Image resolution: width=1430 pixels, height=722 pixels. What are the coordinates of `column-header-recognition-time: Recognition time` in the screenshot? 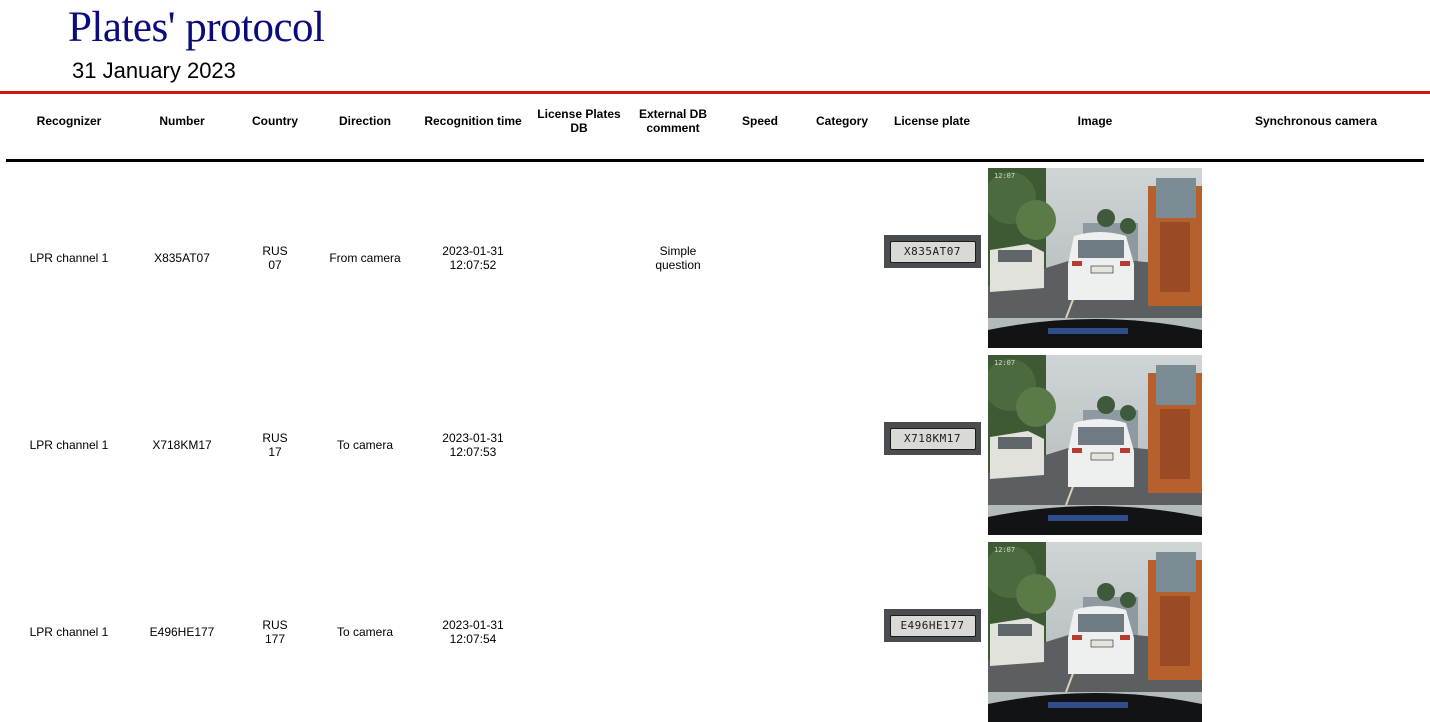 It's located at (473, 121).